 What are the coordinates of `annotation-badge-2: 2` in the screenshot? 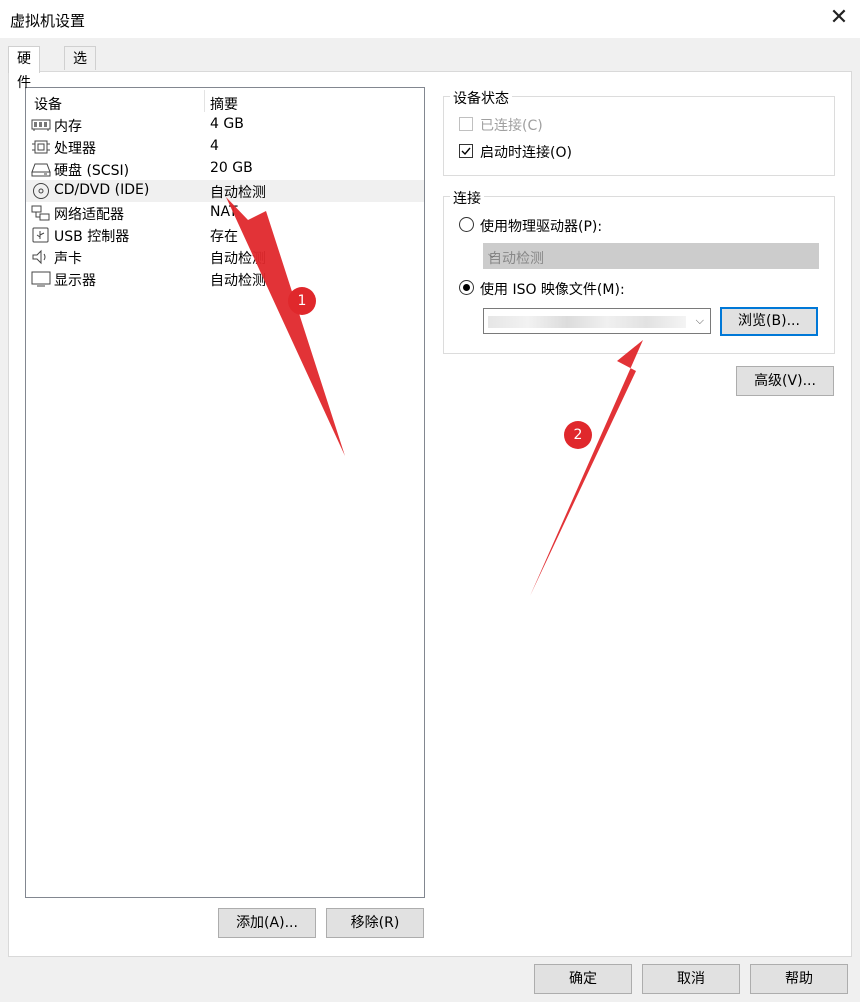 It's located at (578, 435).